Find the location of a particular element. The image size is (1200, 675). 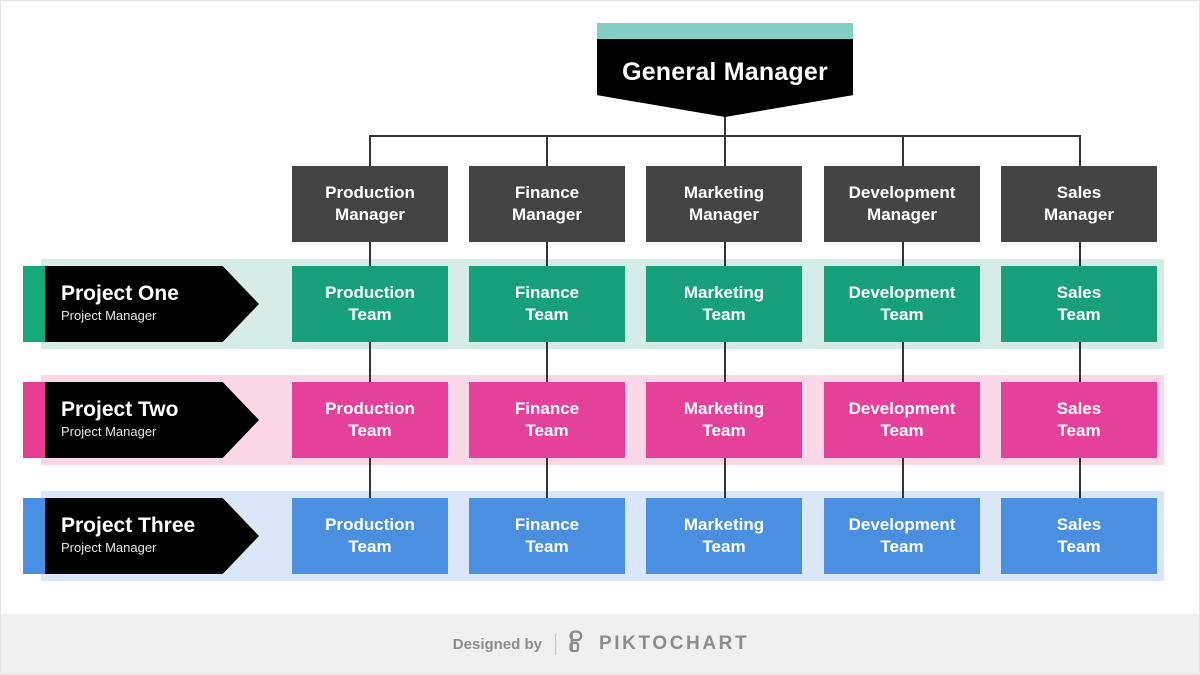

team-node-one-development: Development Team is located at coordinates (902, 304).